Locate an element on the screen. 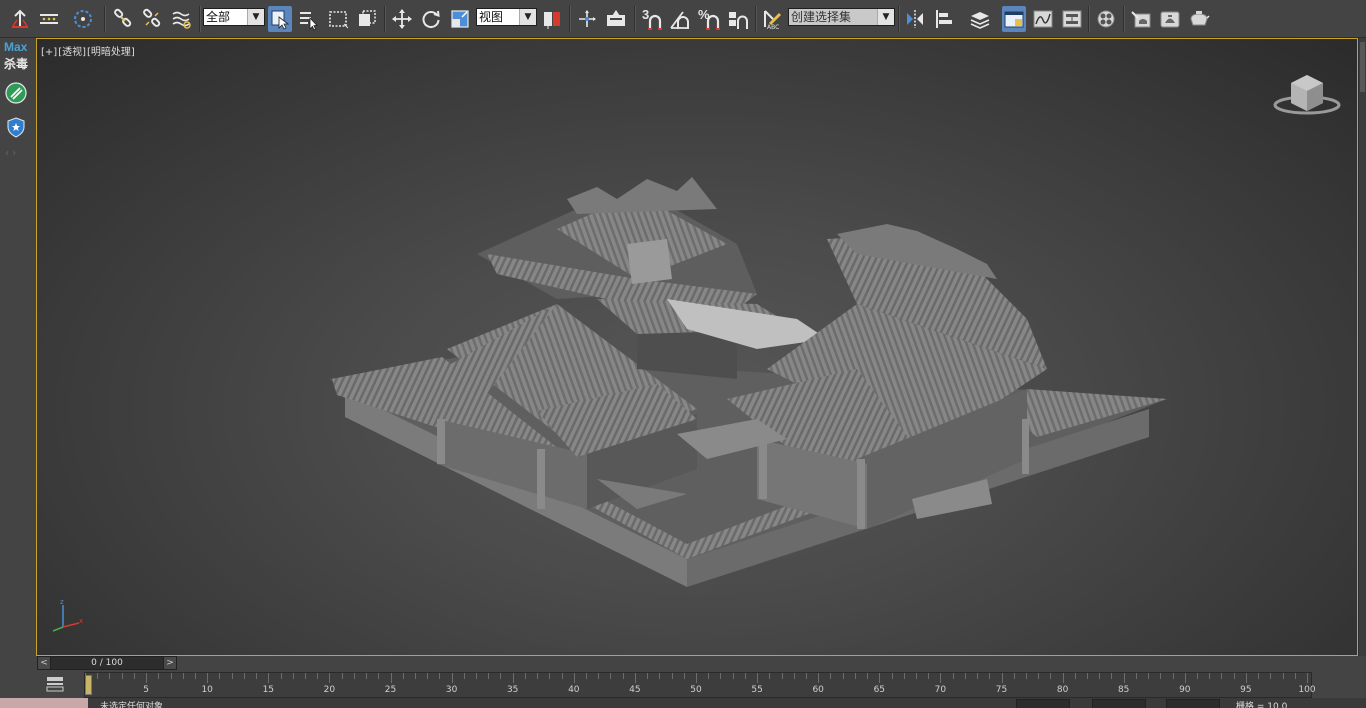 The height and width of the screenshot is (708, 1366). time-slider-value: 0 / 100 is located at coordinates (107, 663).